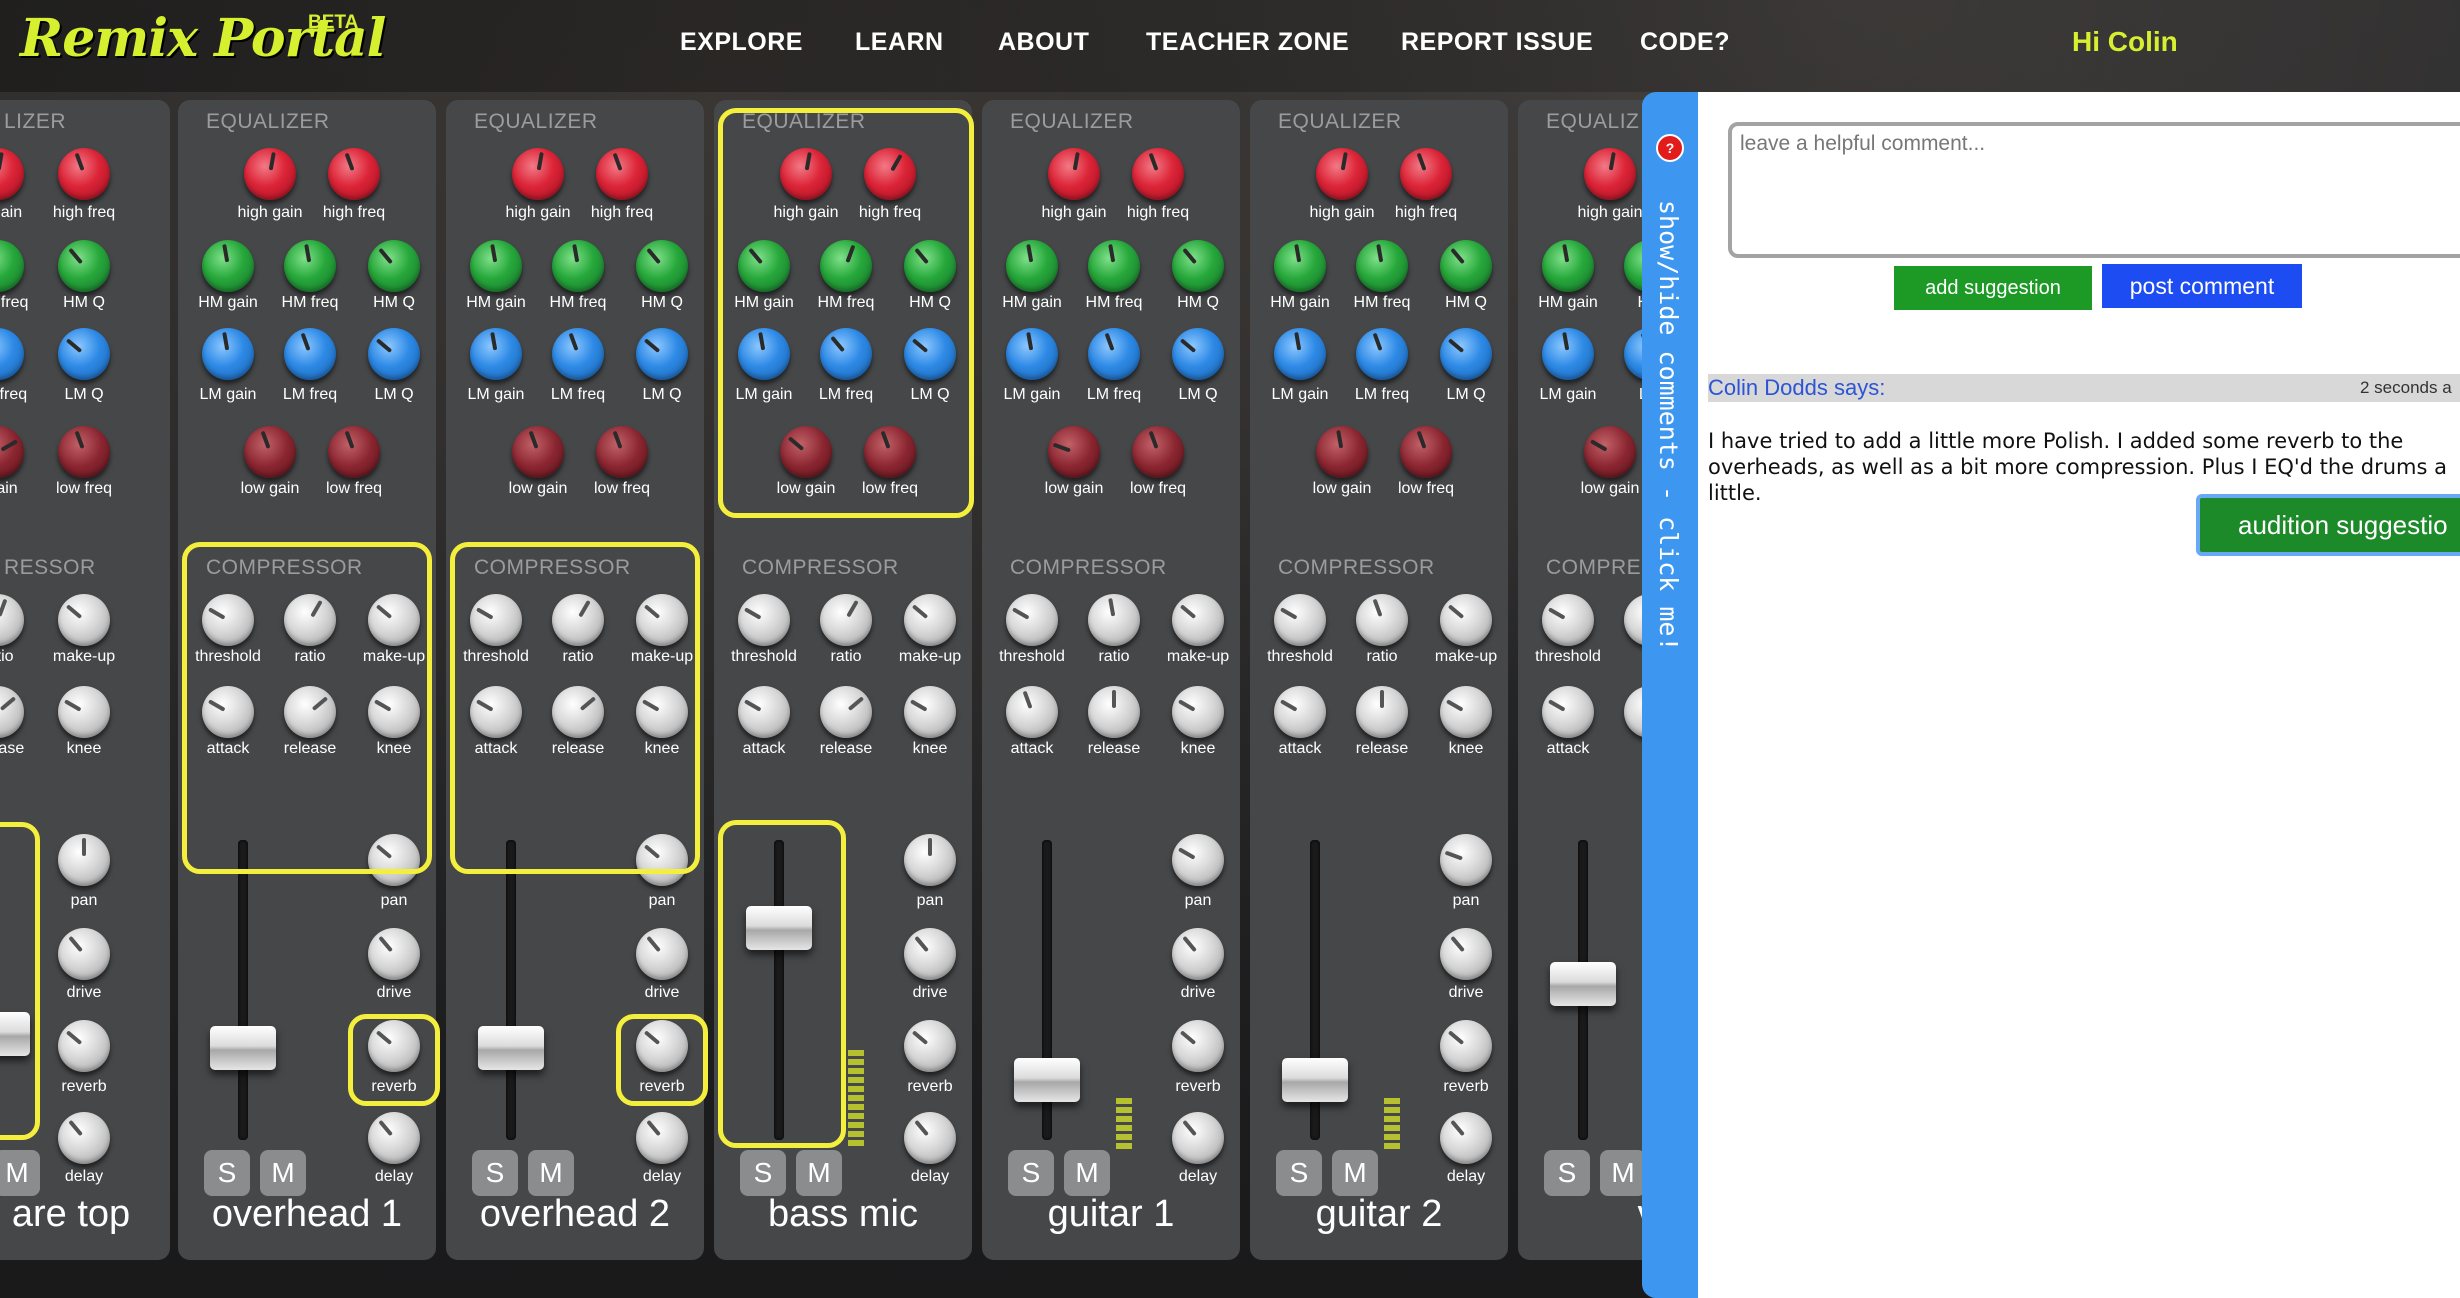 Image resolution: width=2460 pixels, height=1298 pixels. Describe the element at coordinates (2125, 42) in the screenshot. I see `user-greeting: Hi Colin` at that location.